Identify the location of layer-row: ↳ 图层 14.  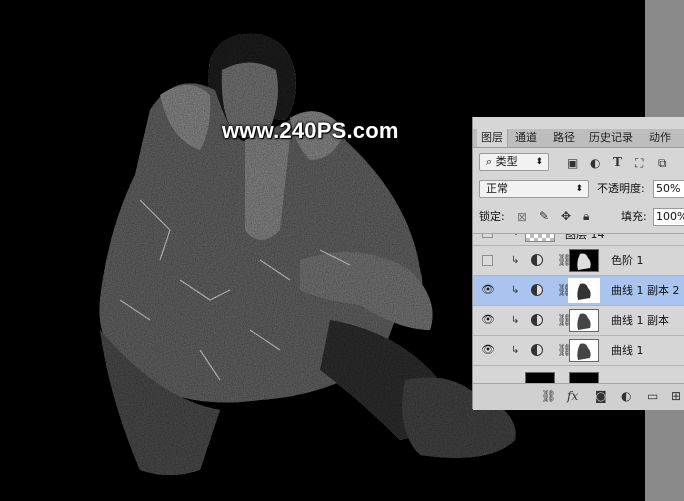
(578, 240).